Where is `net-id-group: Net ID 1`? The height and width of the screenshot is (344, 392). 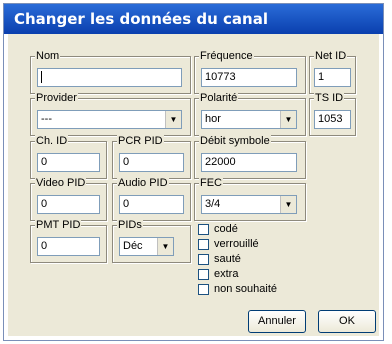 net-id-group: Net ID 1 is located at coordinates (332, 71).